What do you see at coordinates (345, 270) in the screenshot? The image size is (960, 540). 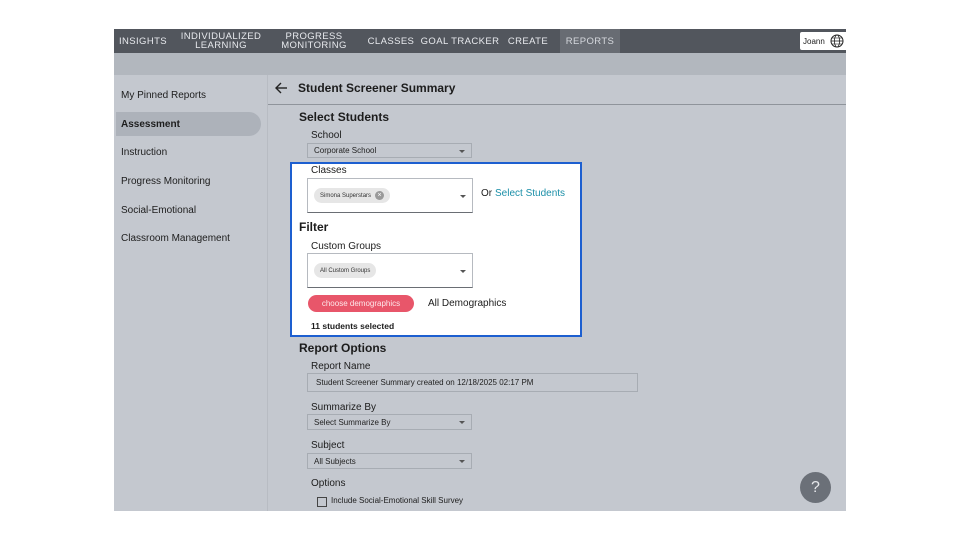 I see `custom-group-chip: All Custom Groups` at bounding box center [345, 270].